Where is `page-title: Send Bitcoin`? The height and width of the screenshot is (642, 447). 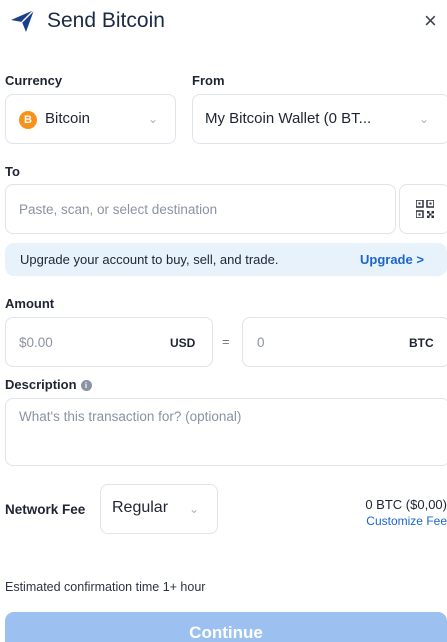 page-title: Send Bitcoin is located at coordinates (106, 20).